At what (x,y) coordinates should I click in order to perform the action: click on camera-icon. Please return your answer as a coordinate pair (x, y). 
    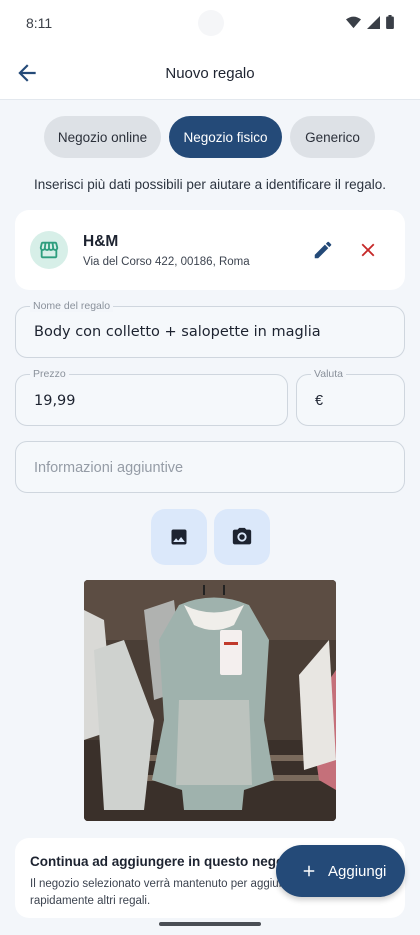
    Looking at the image, I should click on (242, 536).